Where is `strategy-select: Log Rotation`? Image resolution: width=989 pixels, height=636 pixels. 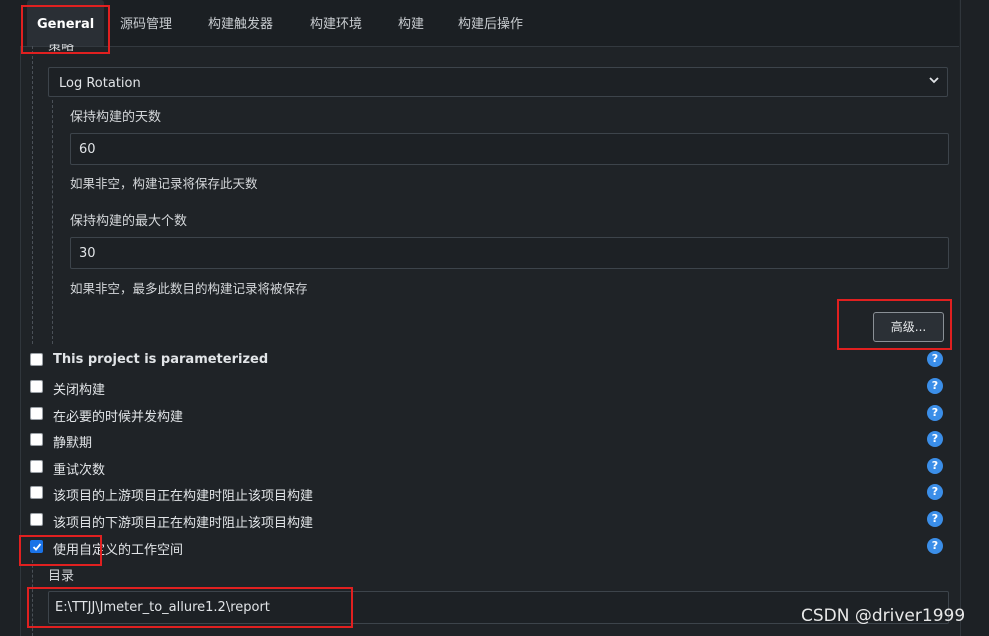 strategy-select: Log Rotation is located at coordinates (498, 82).